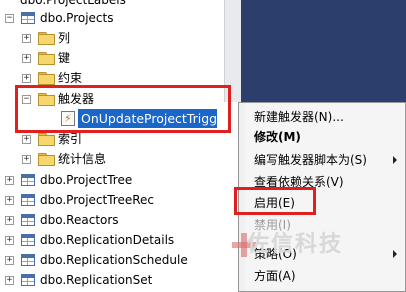  Describe the element at coordinates (275, 276) in the screenshot. I see `menu-item-facets: 方面(A)` at that location.